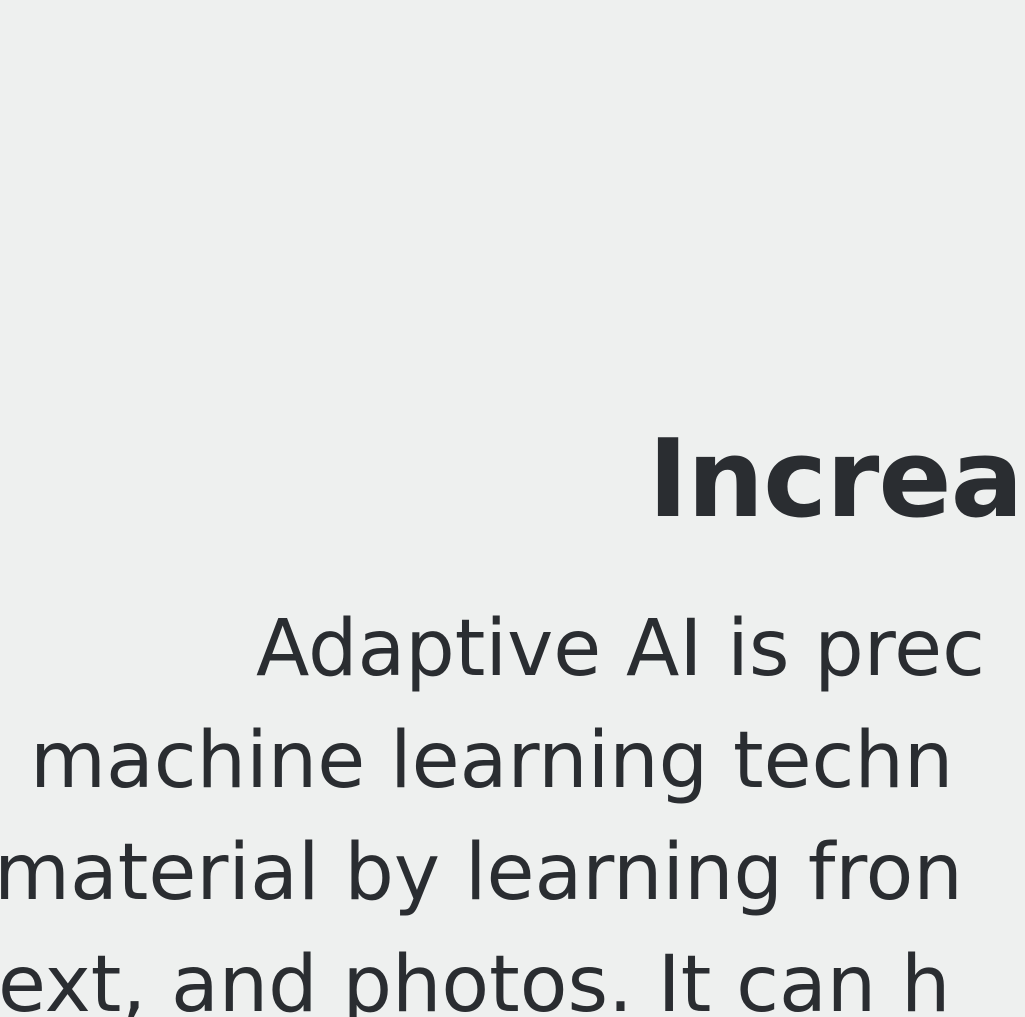 The height and width of the screenshot is (1017, 1025). I want to click on body-text-line-2: machine learning techn, so click(492, 761).